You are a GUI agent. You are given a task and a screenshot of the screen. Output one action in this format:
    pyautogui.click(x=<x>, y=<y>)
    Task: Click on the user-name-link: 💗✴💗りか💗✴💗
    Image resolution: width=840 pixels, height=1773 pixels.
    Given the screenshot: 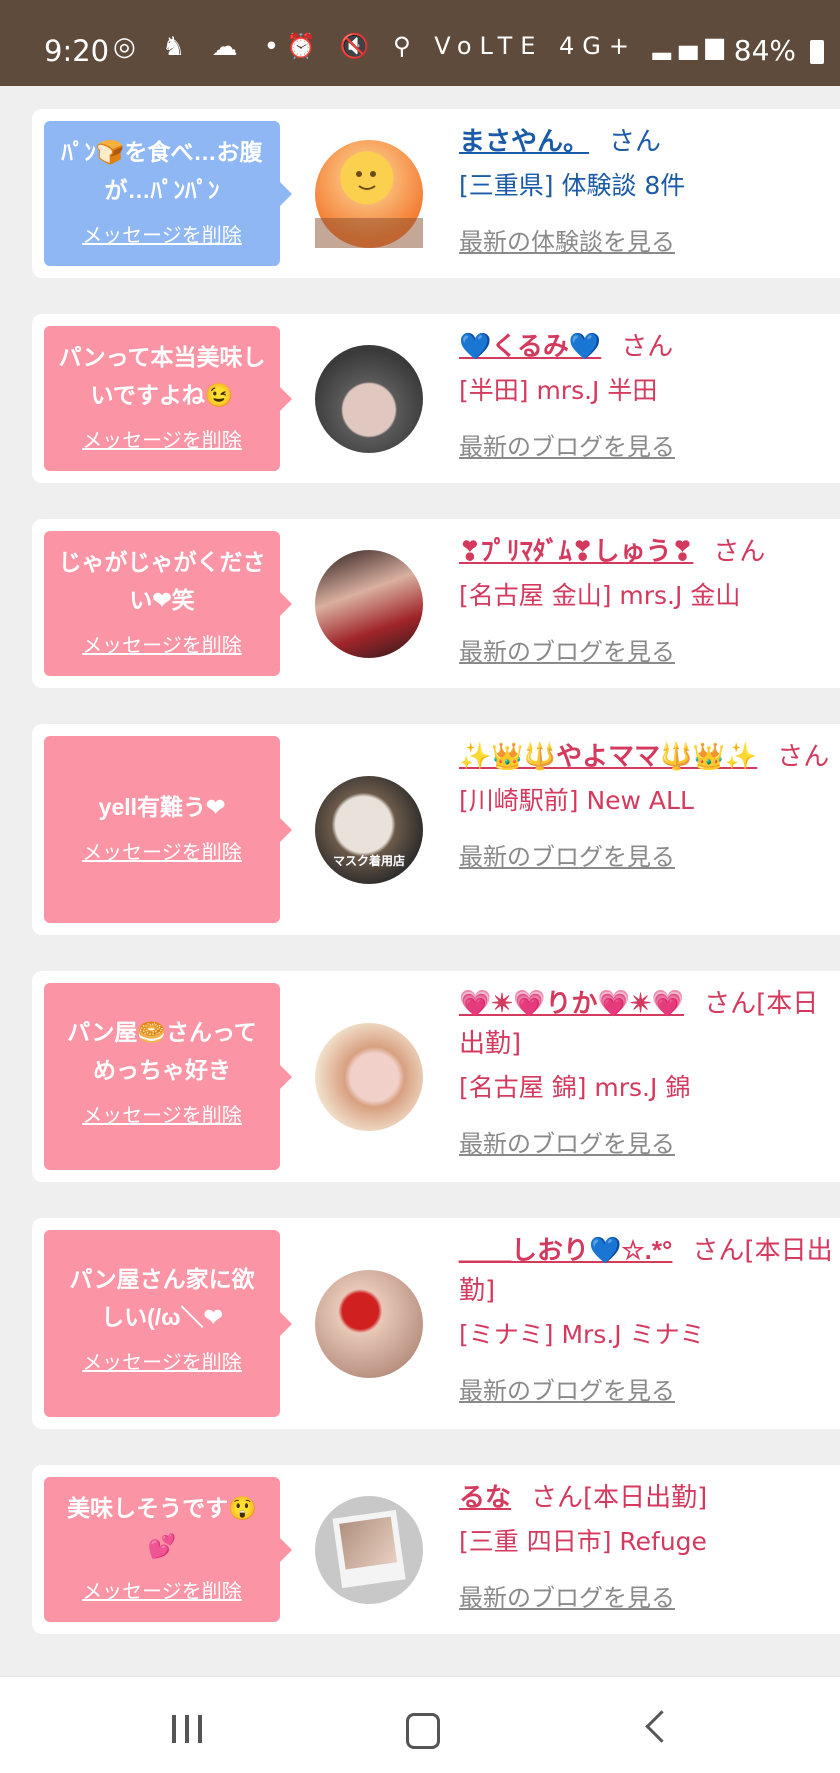 What is the action you would take?
    pyautogui.click(x=571, y=1003)
    